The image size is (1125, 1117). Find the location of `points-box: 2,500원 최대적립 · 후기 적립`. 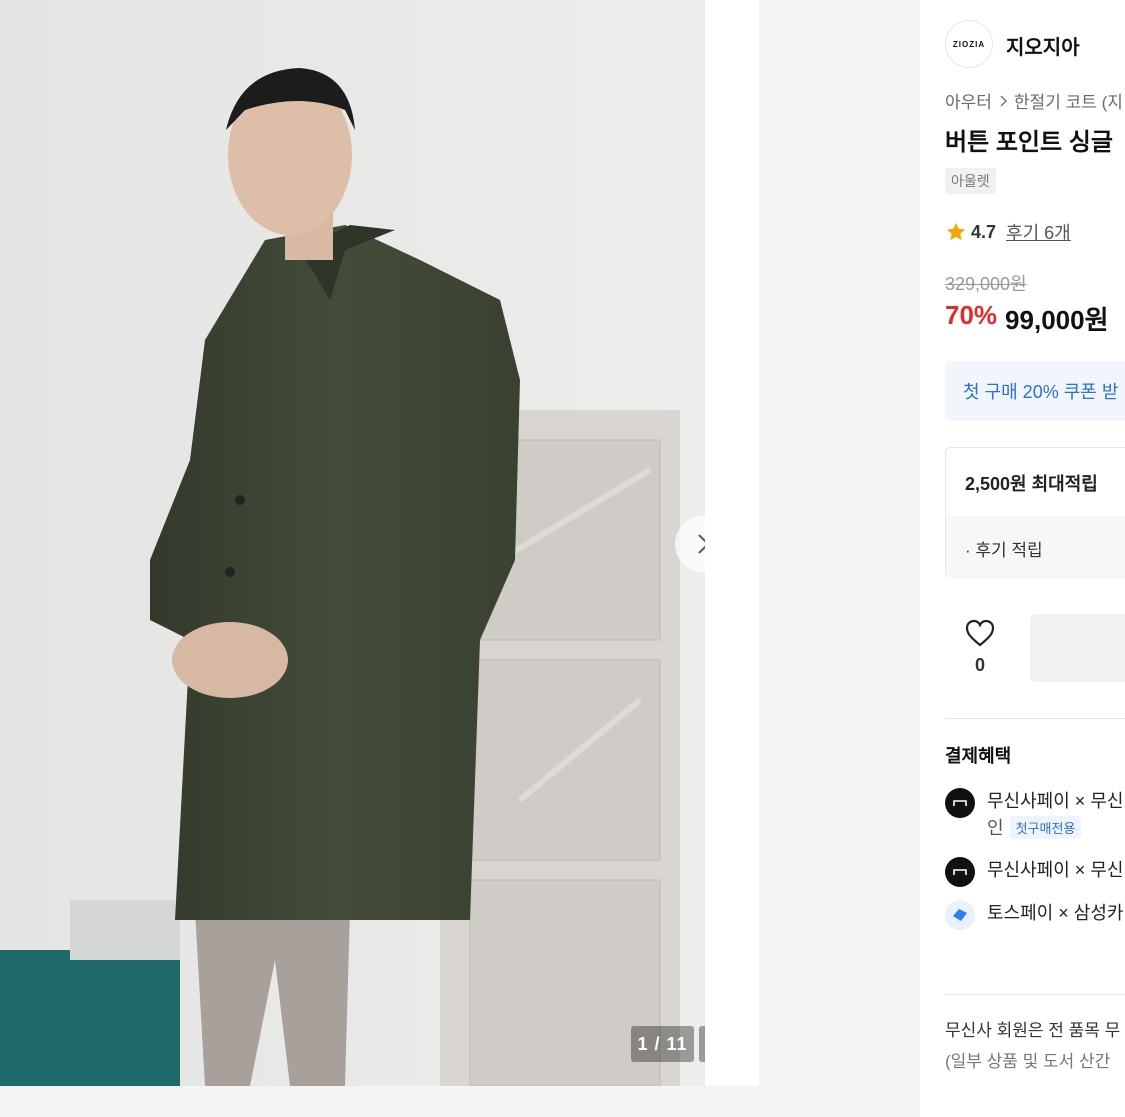

points-box: 2,500원 최대적립 · 후기 적립 is located at coordinates (1035, 513).